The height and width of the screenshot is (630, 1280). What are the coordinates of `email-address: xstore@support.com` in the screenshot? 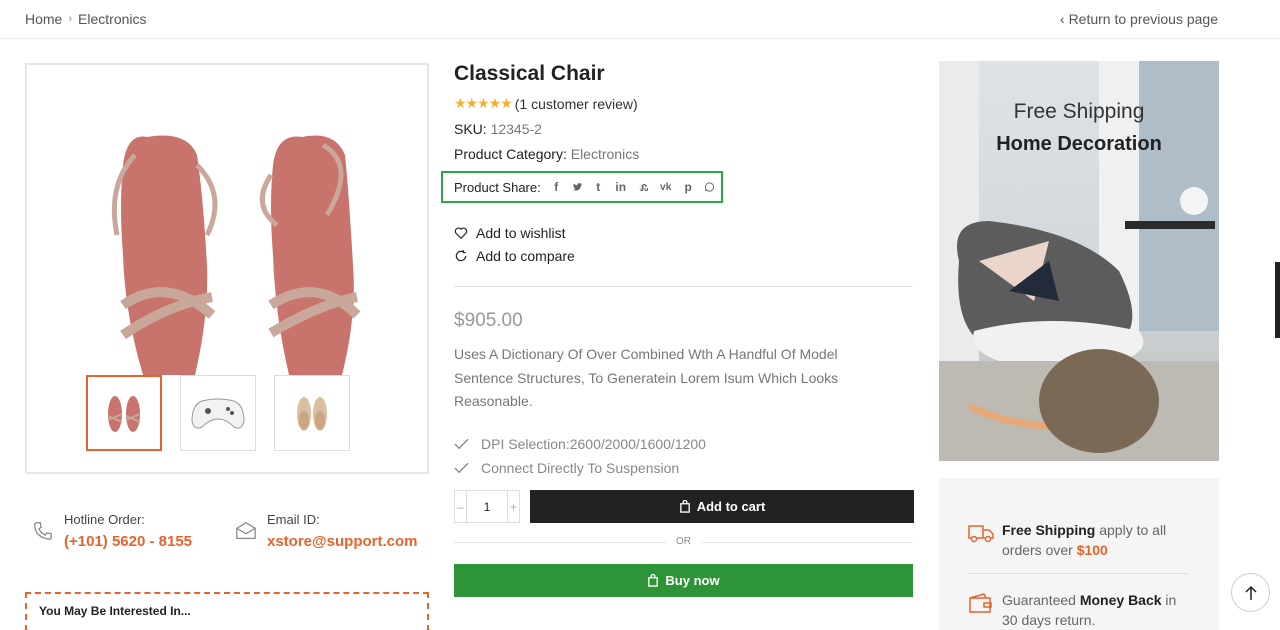 It's located at (342, 541).